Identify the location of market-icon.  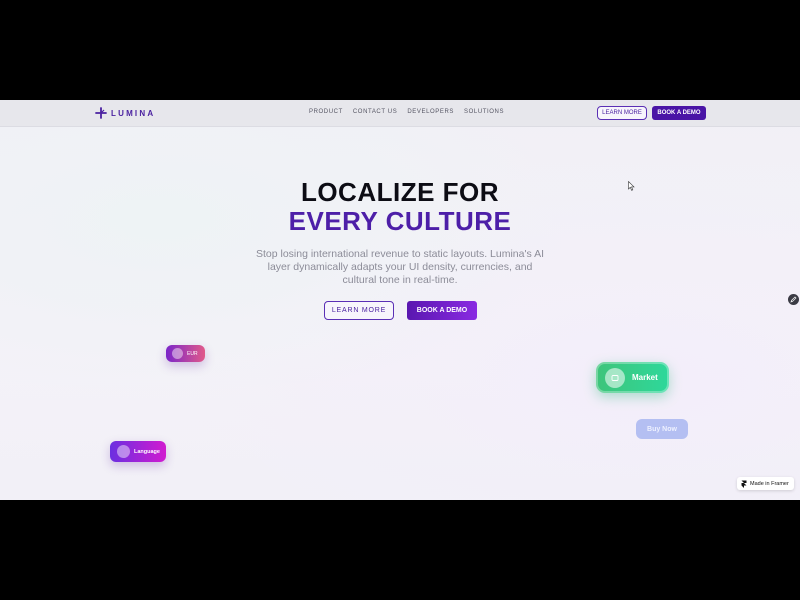
(615, 377).